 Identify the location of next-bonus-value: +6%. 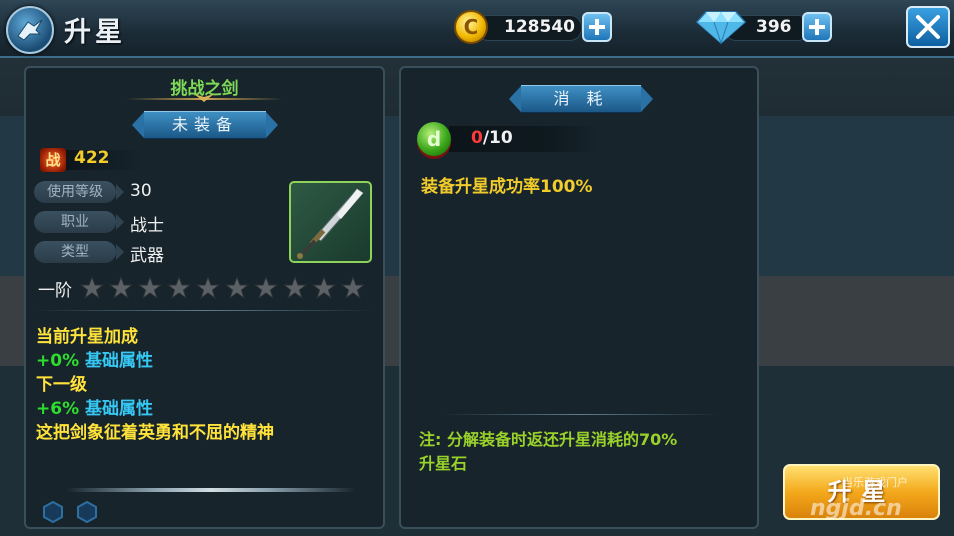
(58, 409).